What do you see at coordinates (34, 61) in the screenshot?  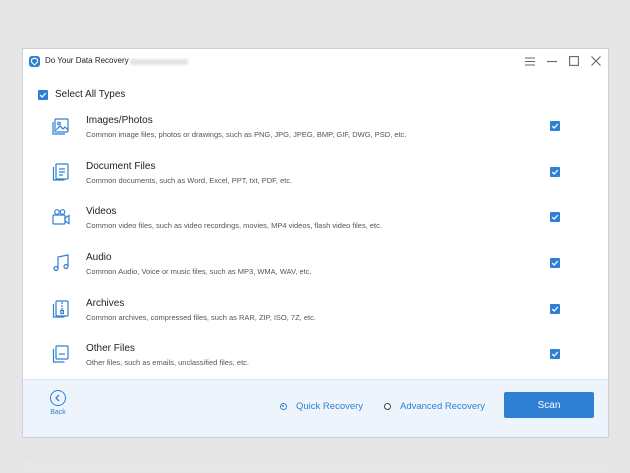 I see `app-logo-icon` at bounding box center [34, 61].